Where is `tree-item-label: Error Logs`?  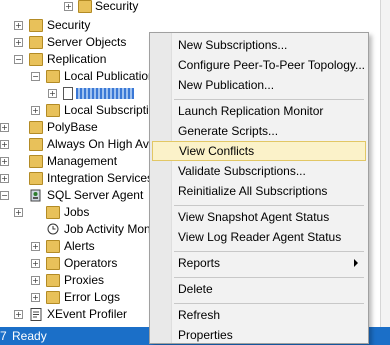
tree-item-label: Error Logs is located at coordinates (92, 297).